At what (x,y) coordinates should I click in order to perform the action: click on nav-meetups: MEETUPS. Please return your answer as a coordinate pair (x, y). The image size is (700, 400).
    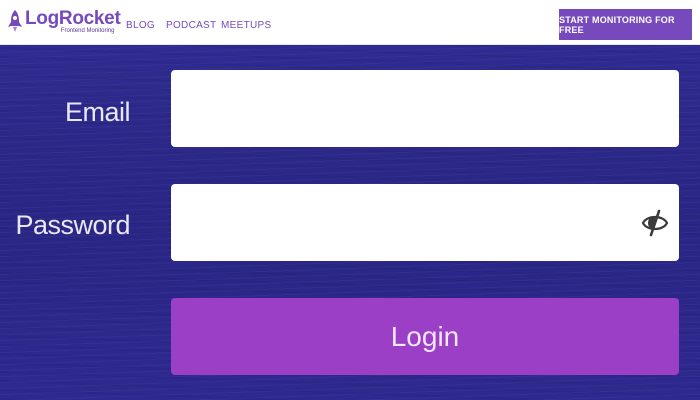
    Looking at the image, I should click on (246, 26).